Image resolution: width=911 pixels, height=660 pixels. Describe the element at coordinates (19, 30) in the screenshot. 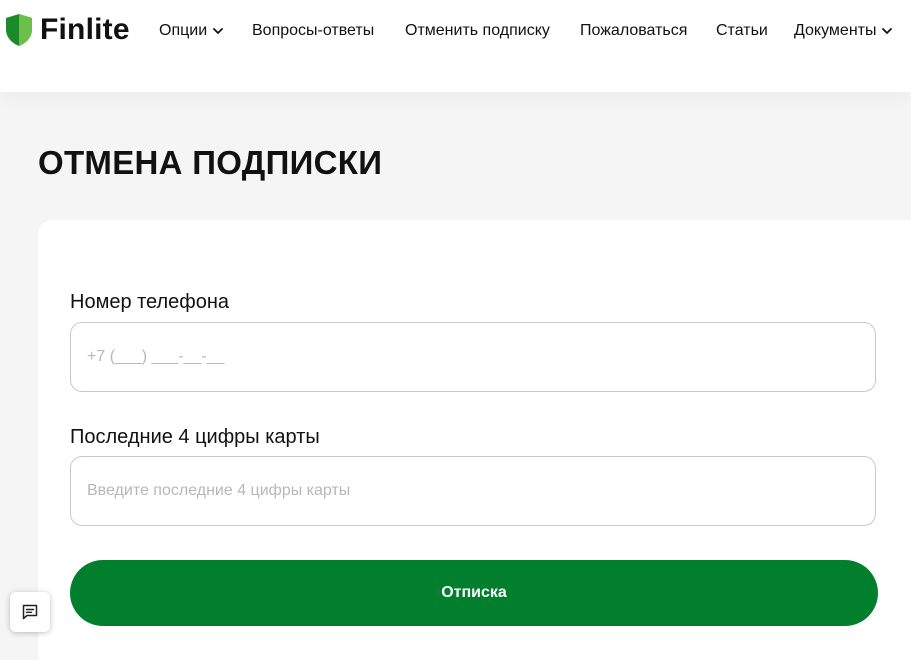

I see `shield-logo-icon` at that location.